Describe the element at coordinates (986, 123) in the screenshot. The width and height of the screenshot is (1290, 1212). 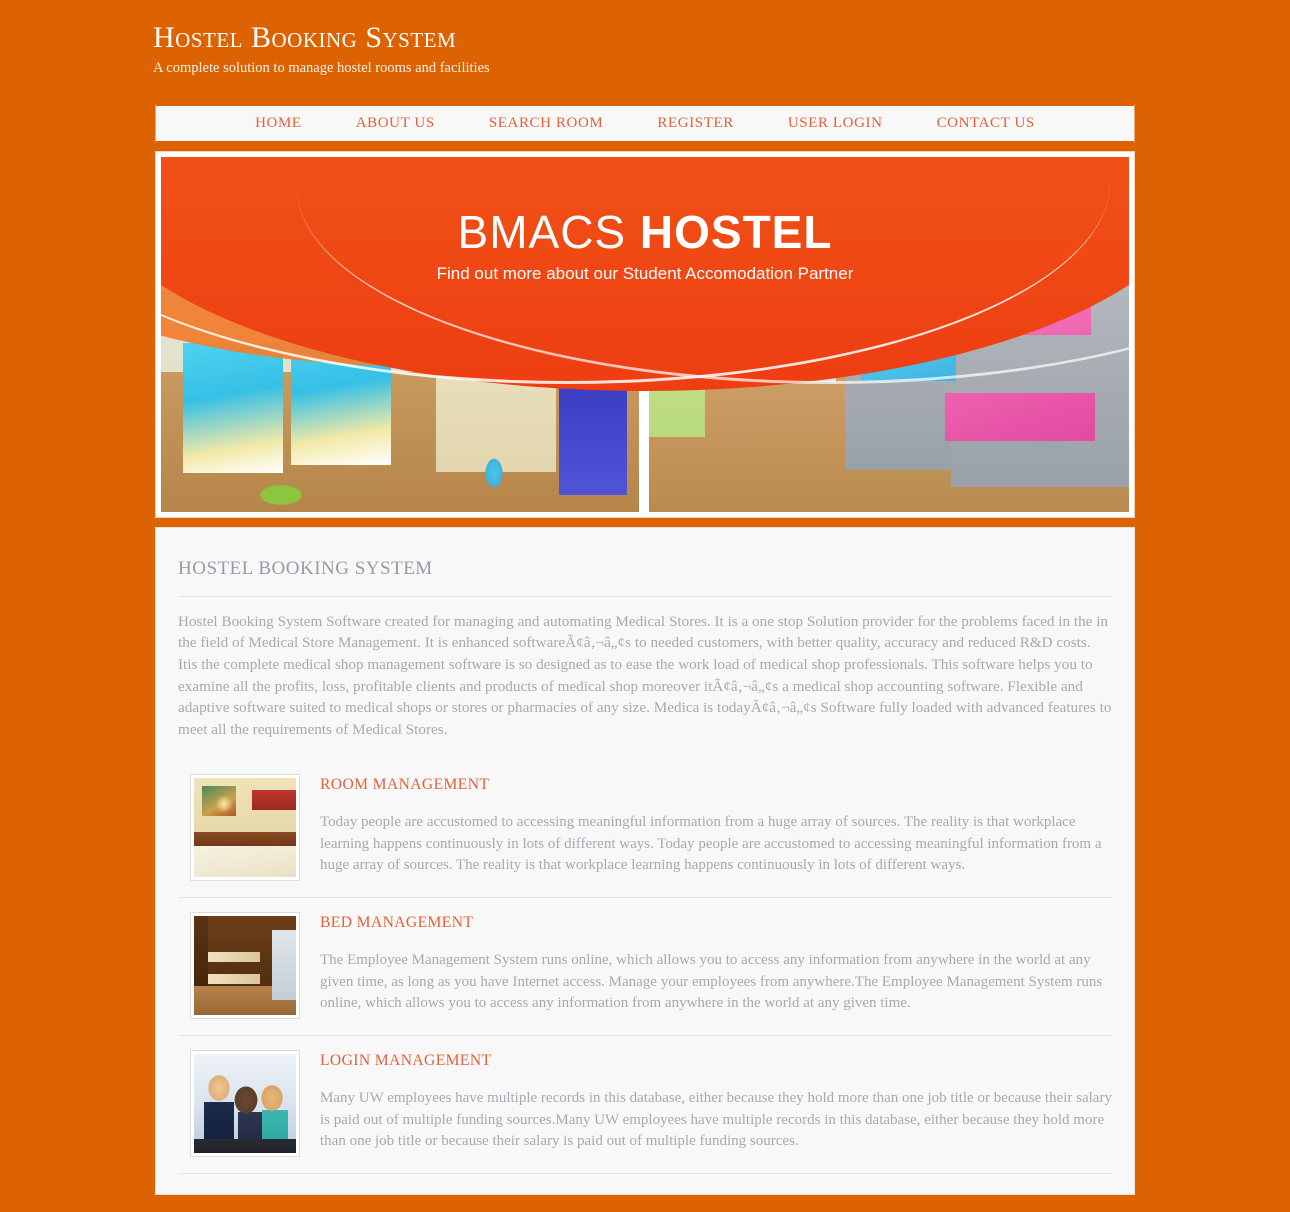
I see `nav-item-contact-us: Contact Us` at that location.